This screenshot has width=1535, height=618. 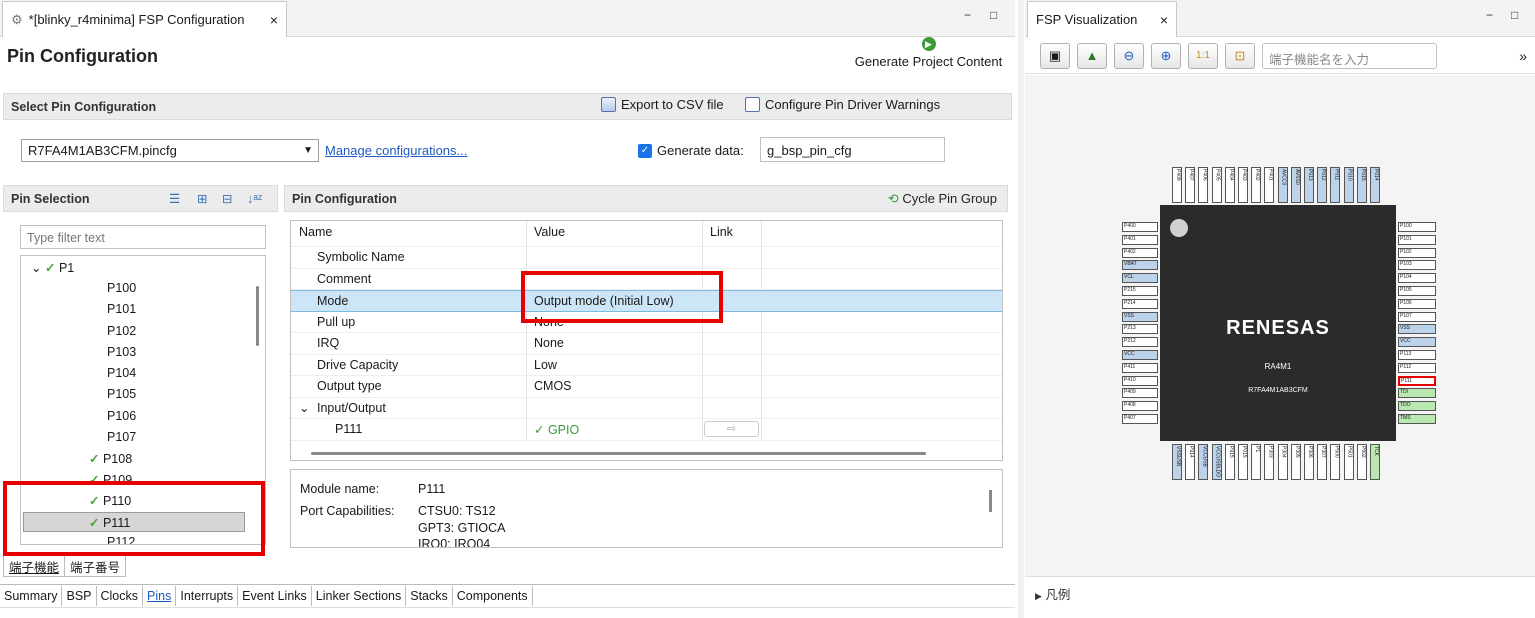 What do you see at coordinates (121, 309) in the screenshot?
I see `tree-item: P101` at bounding box center [121, 309].